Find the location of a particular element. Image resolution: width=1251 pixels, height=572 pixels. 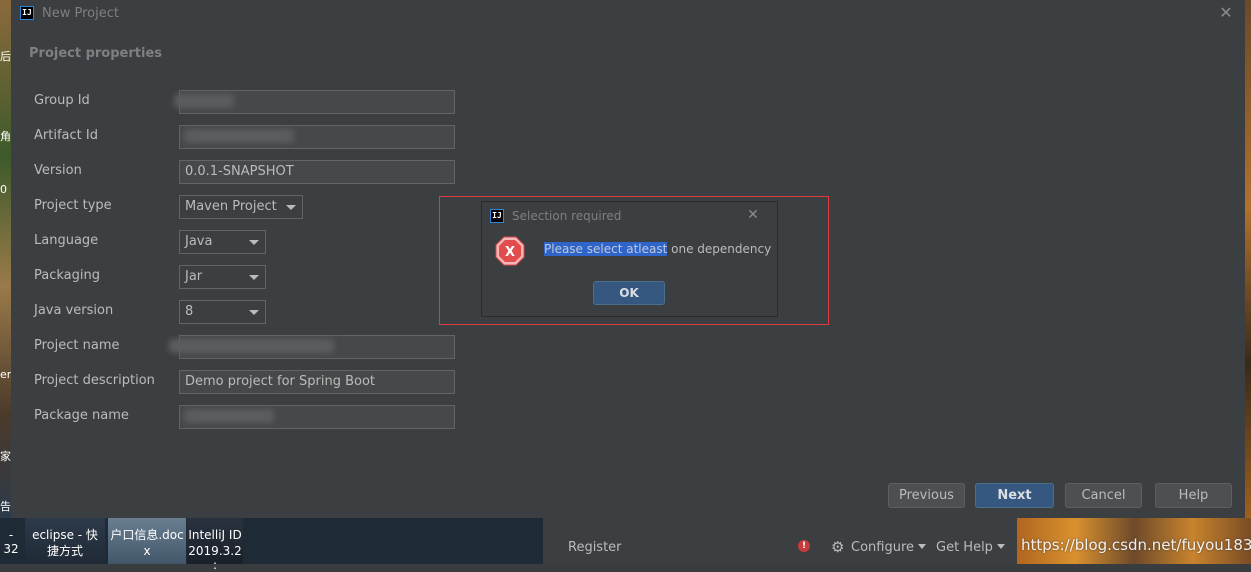

taskbar-item: - 32 is located at coordinates (11, 542).